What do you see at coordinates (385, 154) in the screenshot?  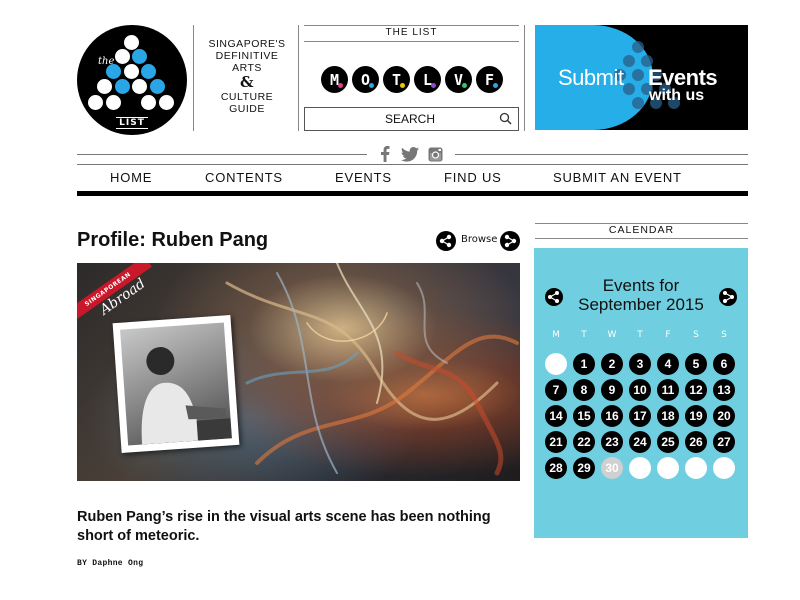 I see `facebook-icon` at bounding box center [385, 154].